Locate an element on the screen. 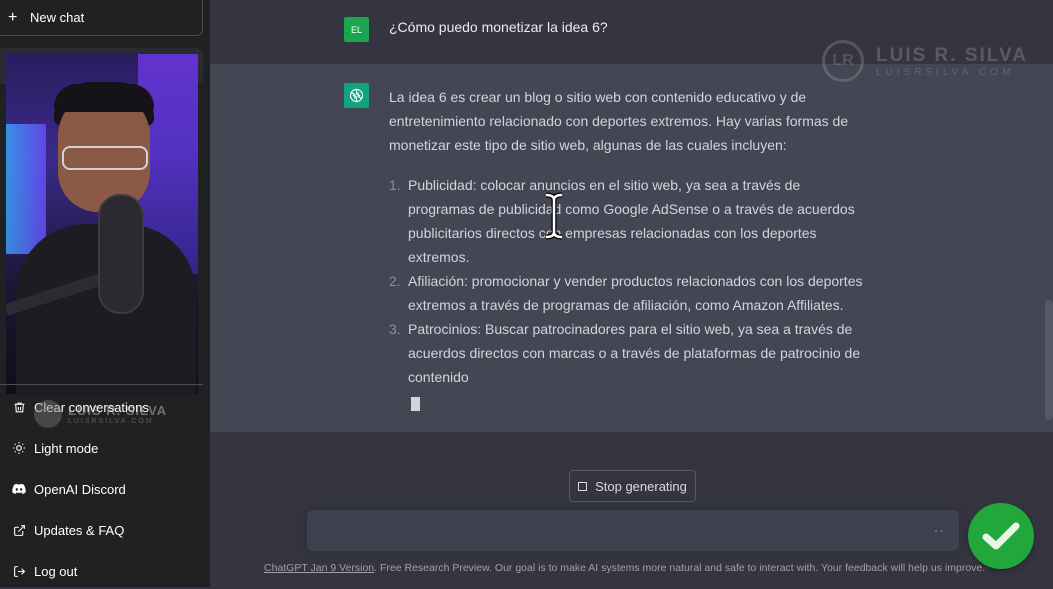  sidebar-item-label: Log out is located at coordinates (56, 571).